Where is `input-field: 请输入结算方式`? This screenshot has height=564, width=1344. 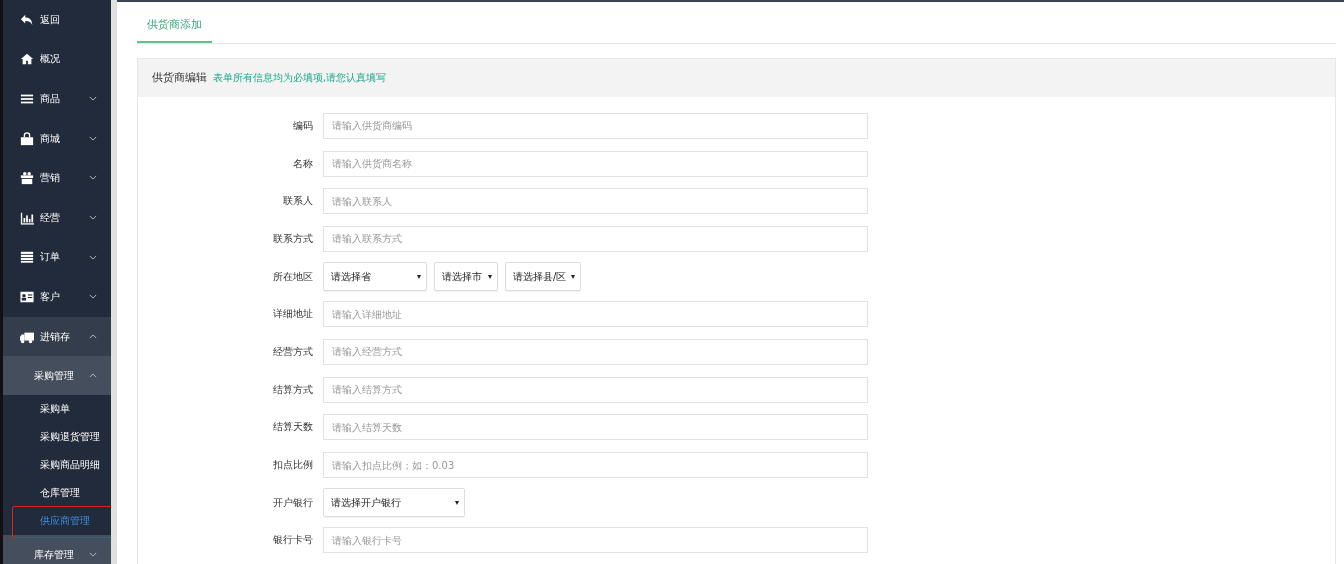 input-field: 请输入结算方式 is located at coordinates (595, 389).